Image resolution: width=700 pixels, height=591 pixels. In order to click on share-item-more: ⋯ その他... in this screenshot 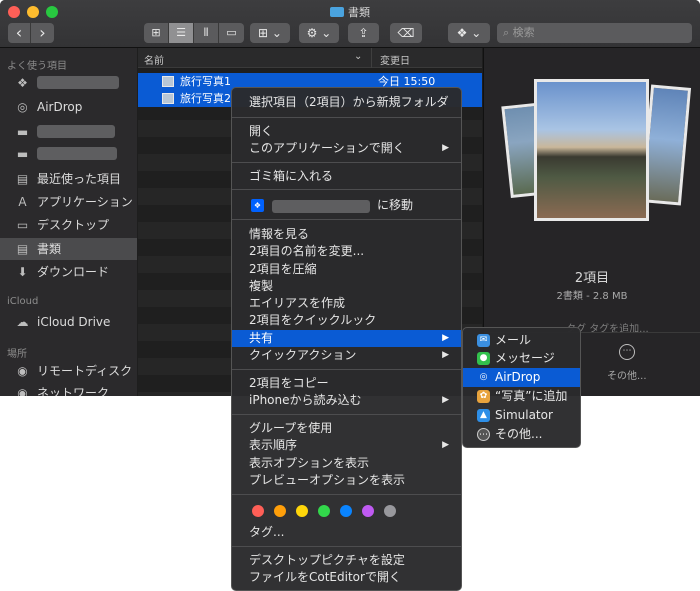, I will do `click(521, 434)`.